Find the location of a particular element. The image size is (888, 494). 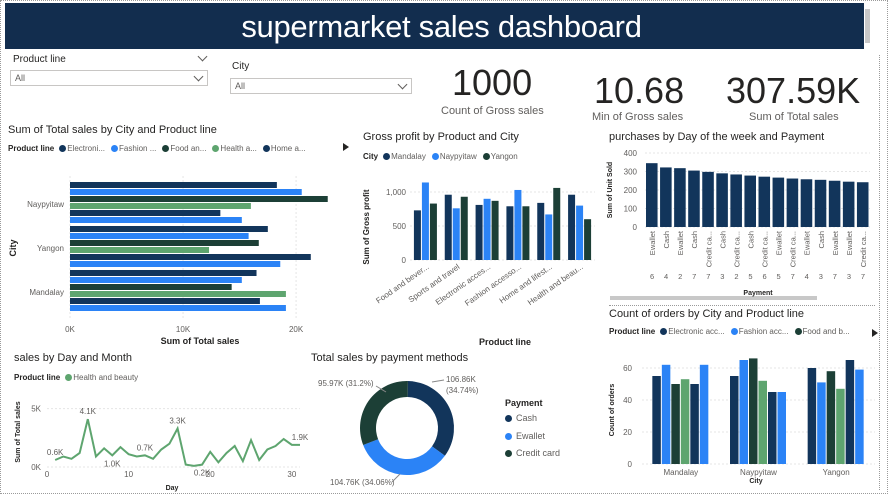

visual5-legend-title: Payment is located at coordinates (524, 403).